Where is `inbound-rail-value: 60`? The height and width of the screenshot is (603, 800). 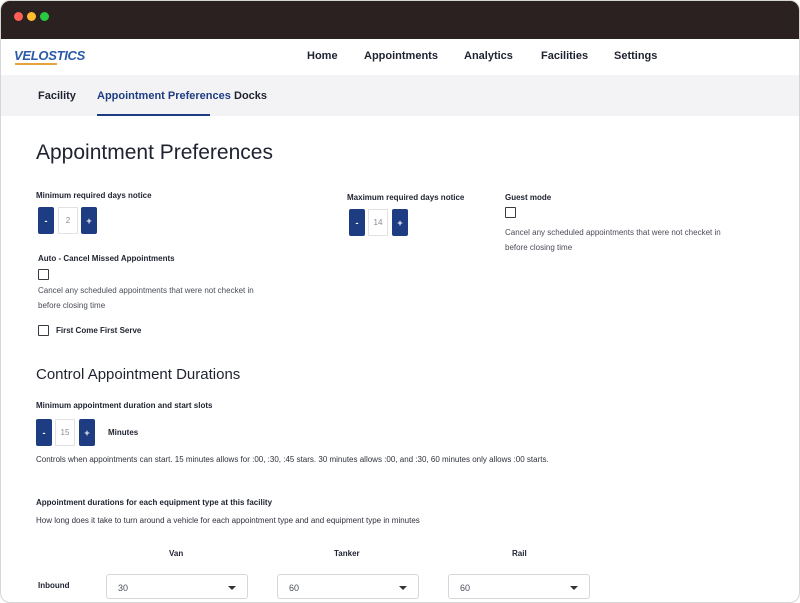 inbound-rail-value: 60 is located at coordinates (465, 588).